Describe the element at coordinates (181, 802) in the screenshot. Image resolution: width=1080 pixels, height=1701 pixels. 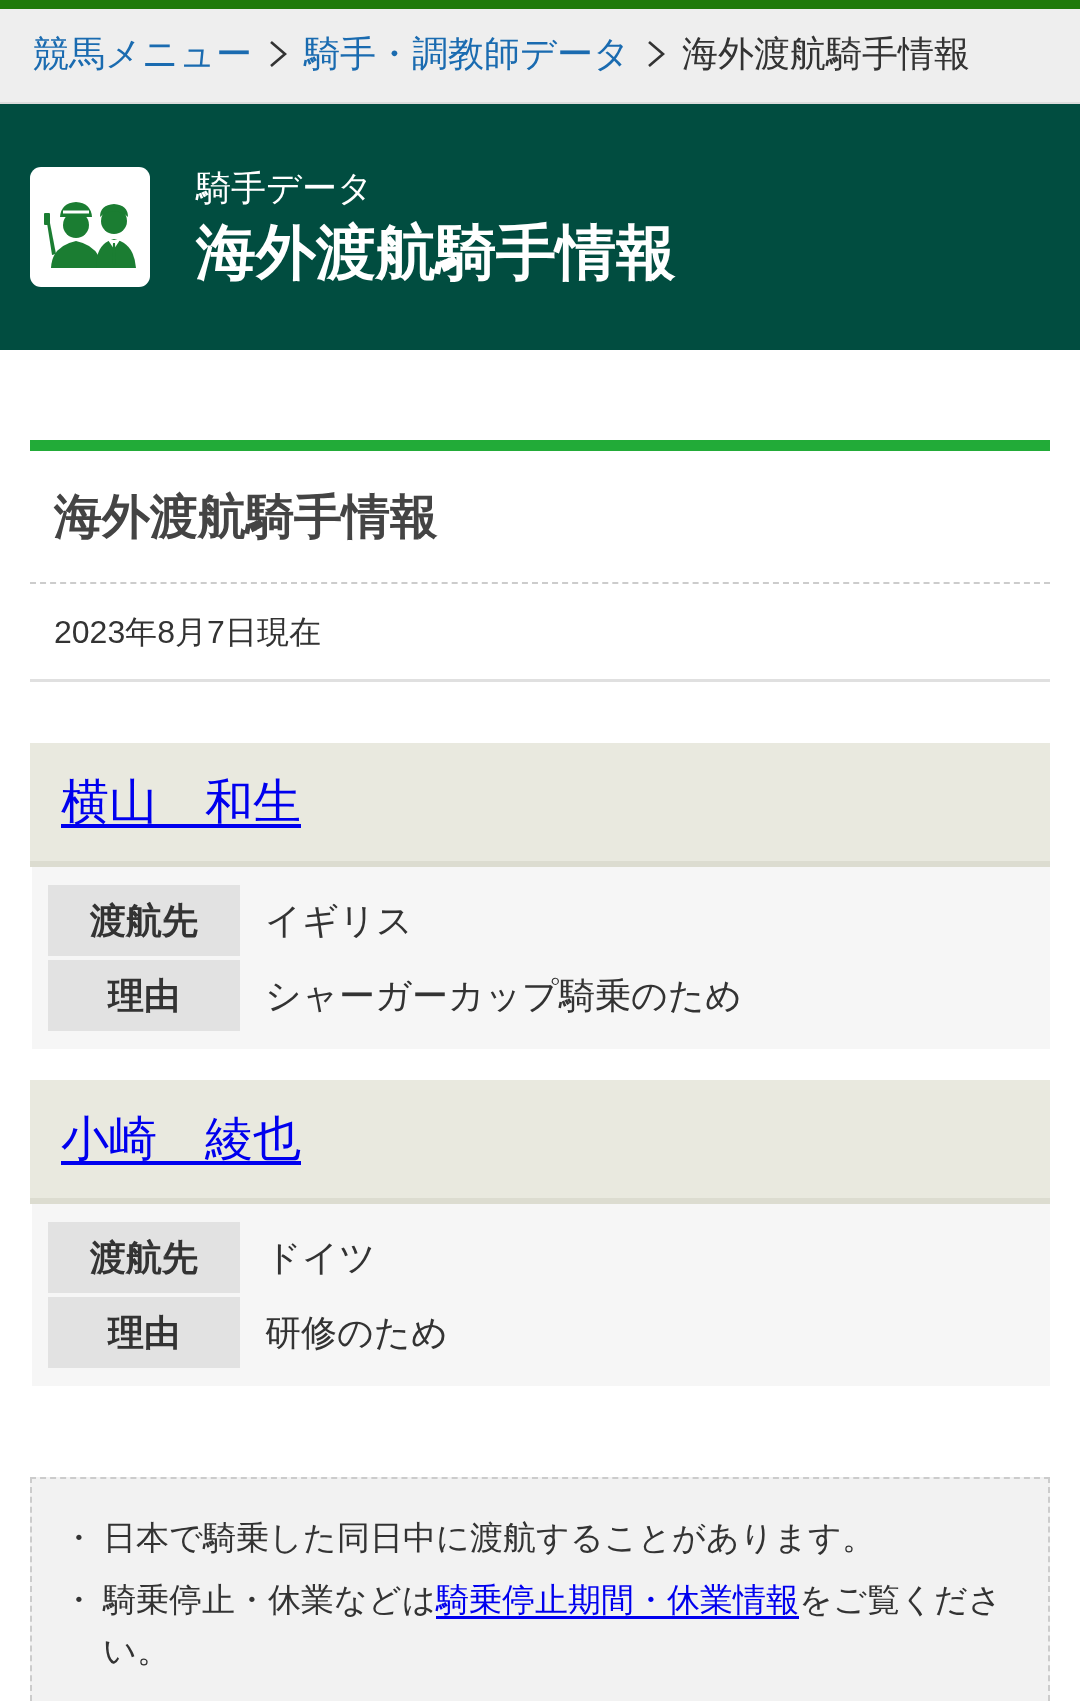
I see `jockey-name-link: 横山 和生` at that location.